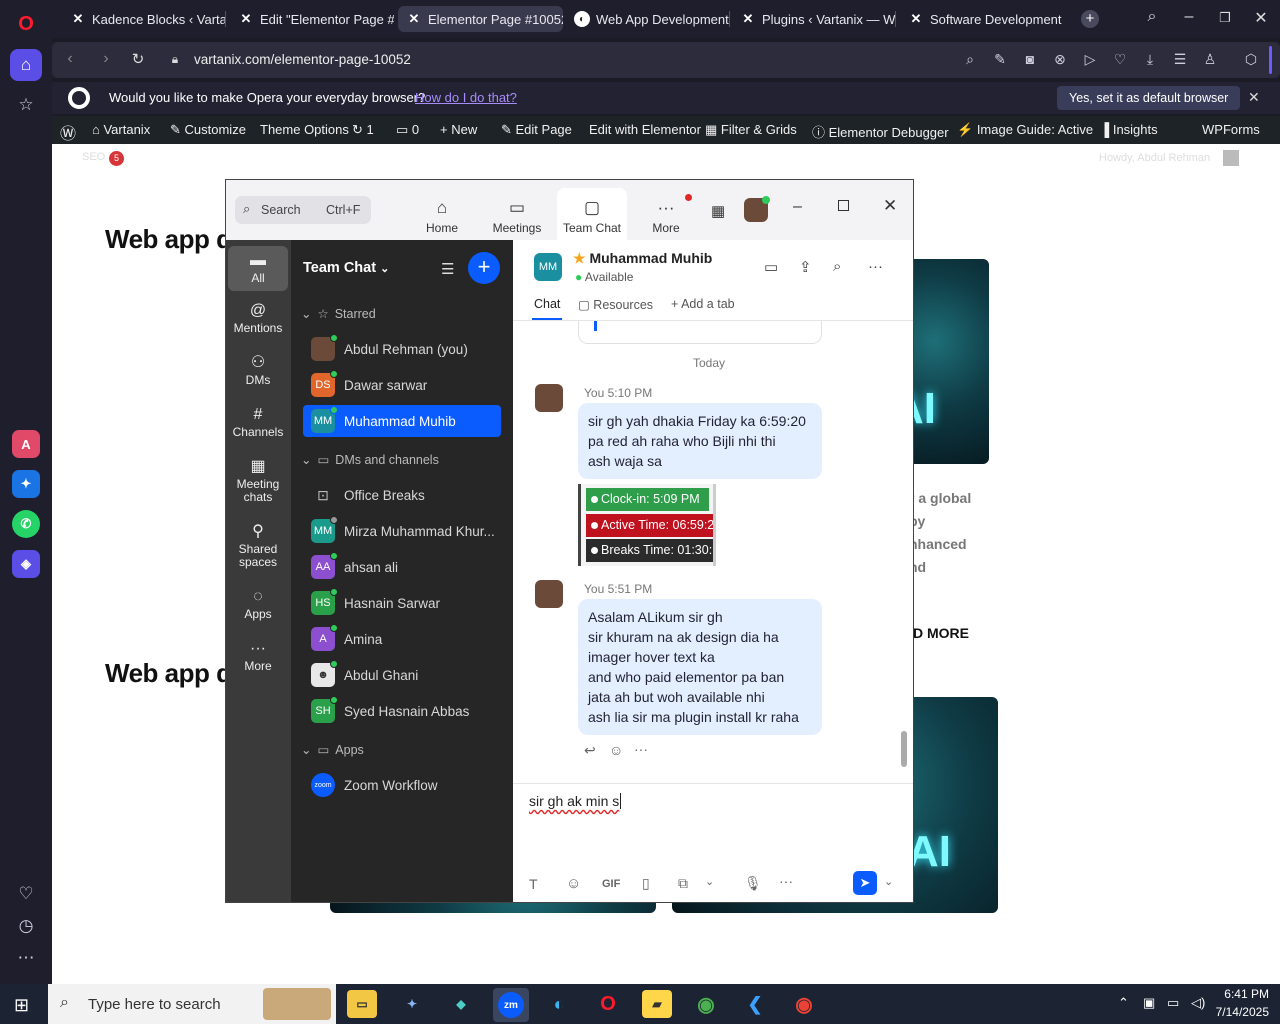 The width and height of the screenshot is (1280, 1024). I want to click on back-icon: ‹, so click(70, 59).